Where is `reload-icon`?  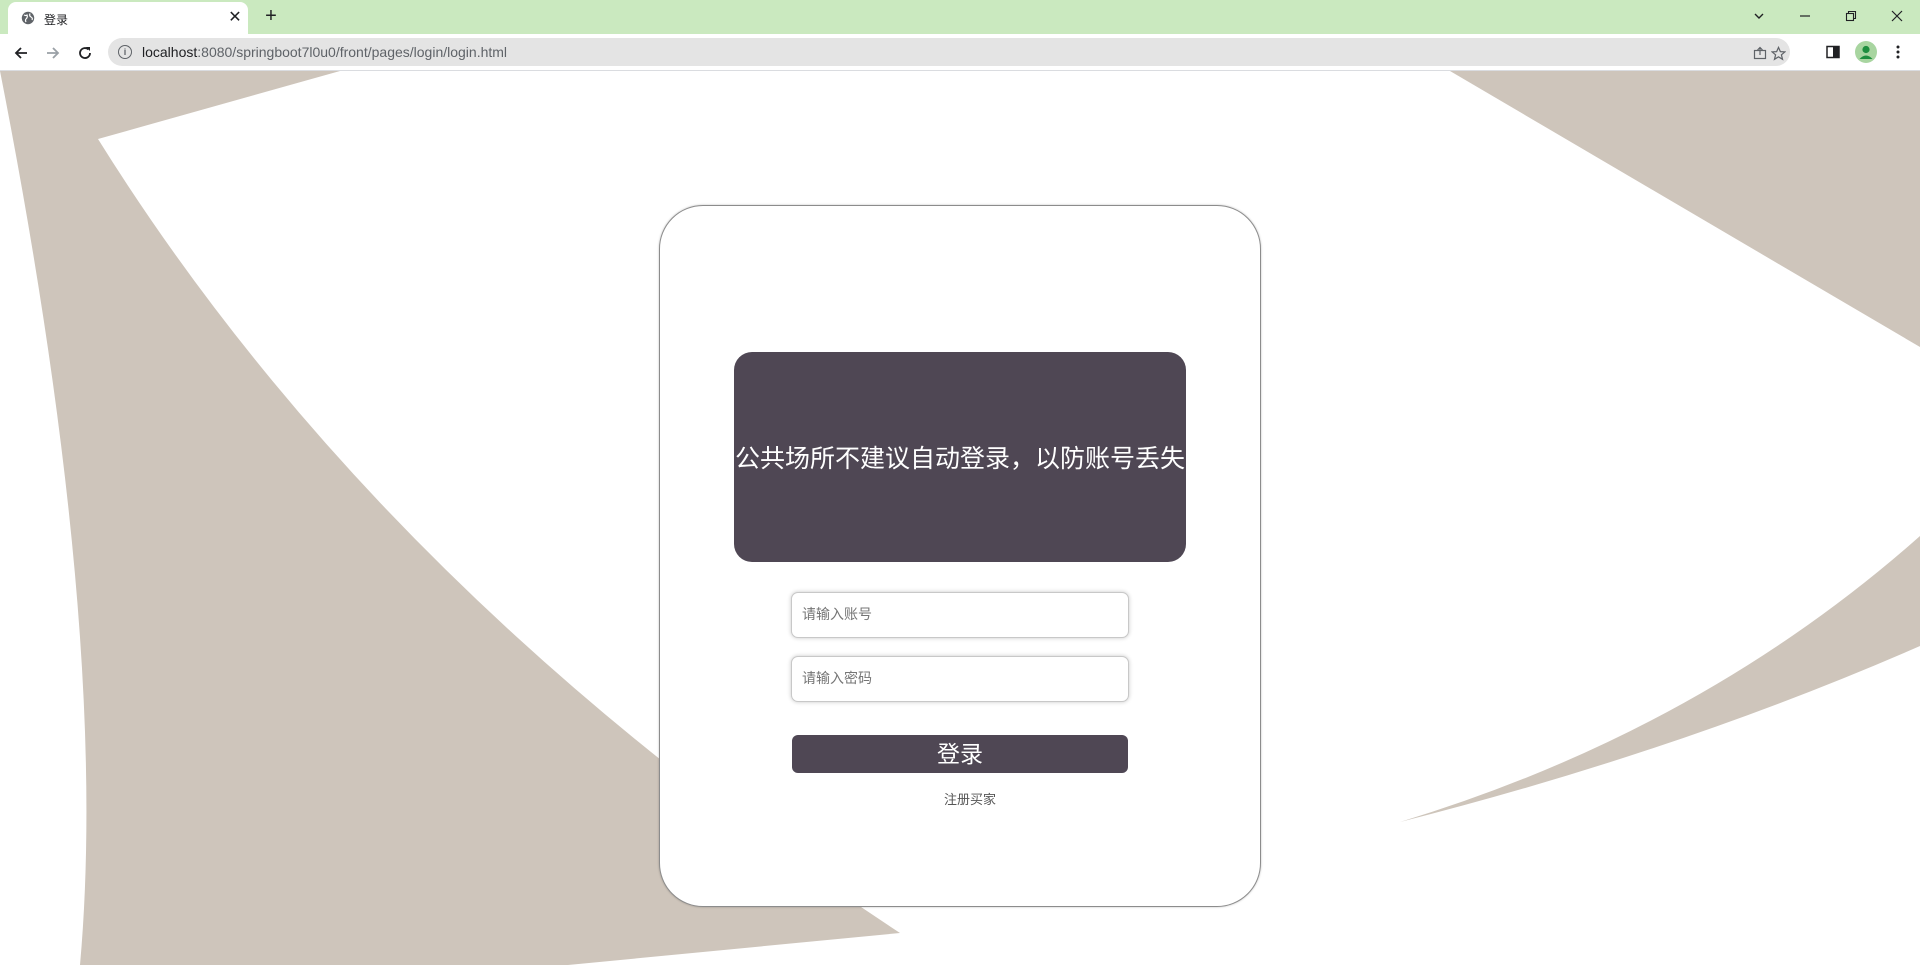
reload-icon is located at coordinates (85, 52).